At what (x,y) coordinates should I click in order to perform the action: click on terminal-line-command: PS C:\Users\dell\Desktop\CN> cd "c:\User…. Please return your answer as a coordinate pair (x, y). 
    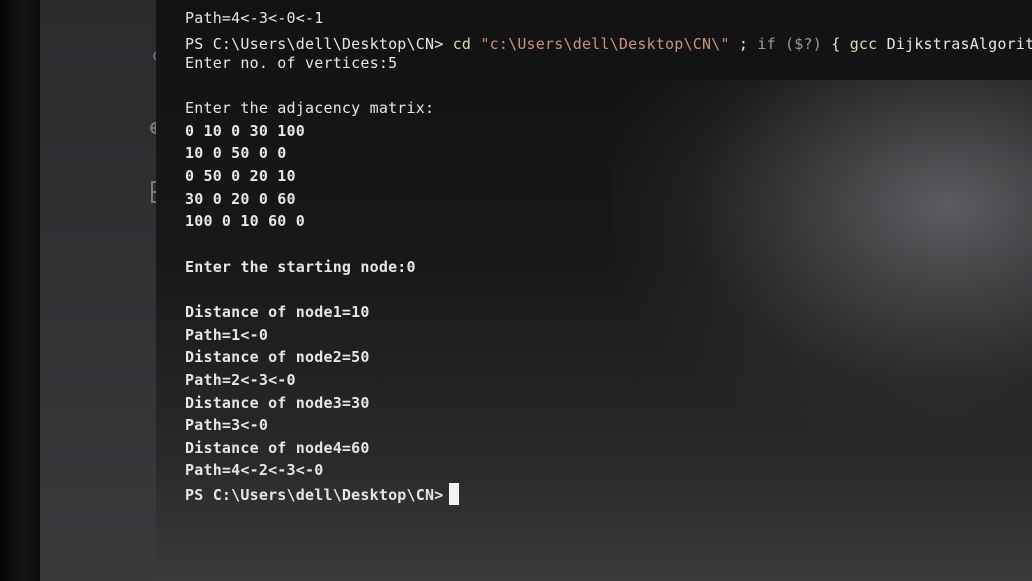
    Looking at the image, I should click on (608, 44).